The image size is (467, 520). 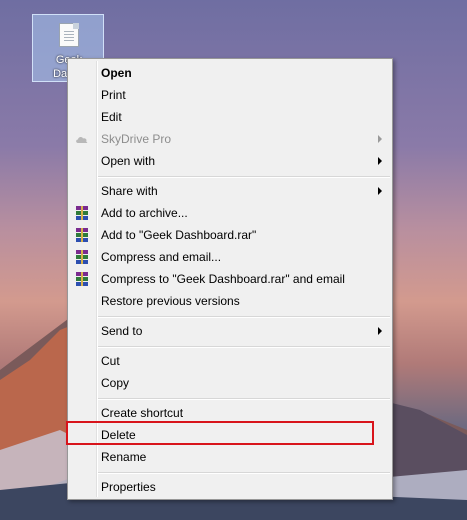 What do you see at coordinates (230, 191) in the screenshot?
I see `menu-item-share-with: Share with` at bounding box center [230, 191].